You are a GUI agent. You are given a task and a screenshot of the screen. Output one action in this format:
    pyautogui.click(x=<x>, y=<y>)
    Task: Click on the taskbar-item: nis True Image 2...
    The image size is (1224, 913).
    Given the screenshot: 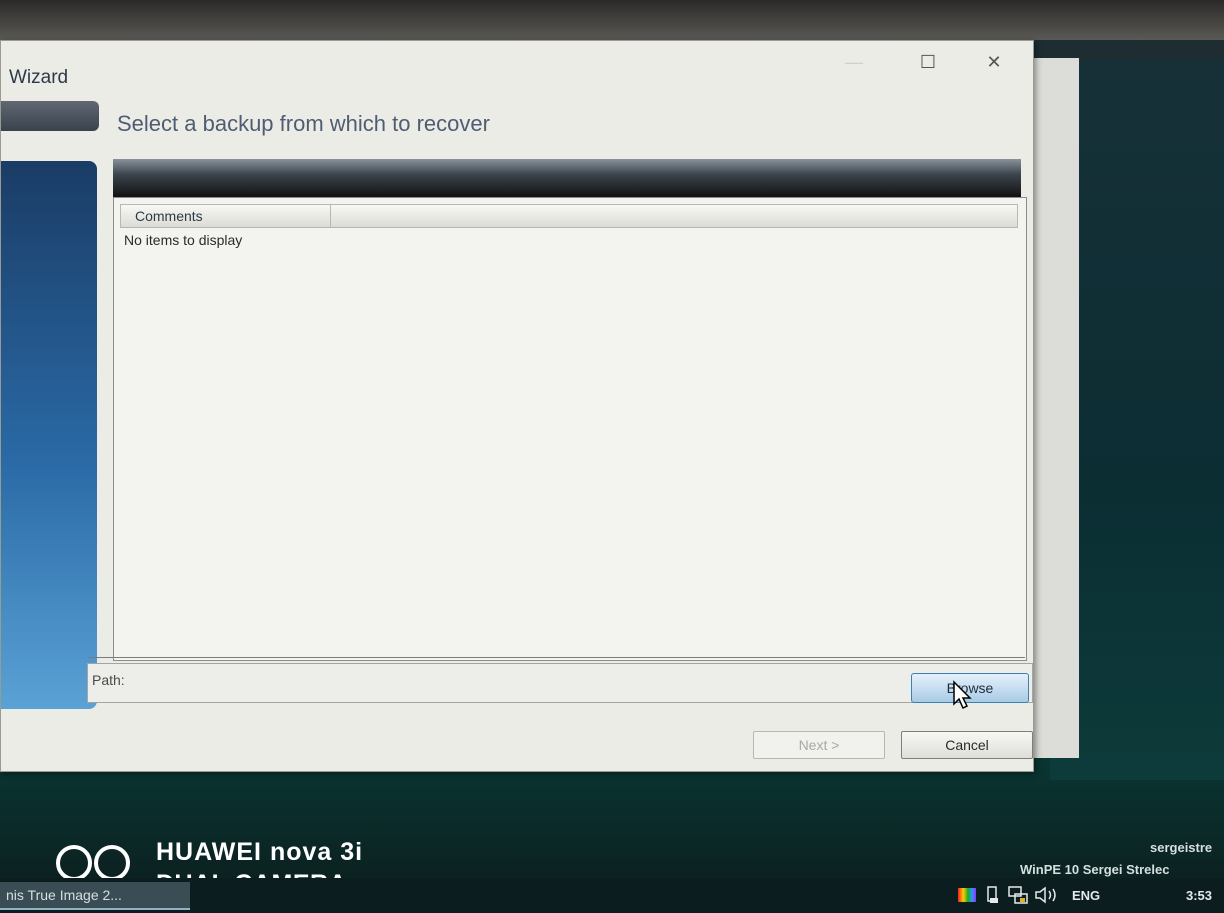 What is the action you would take?
    pyautogui.click(x=95, y=896)
    